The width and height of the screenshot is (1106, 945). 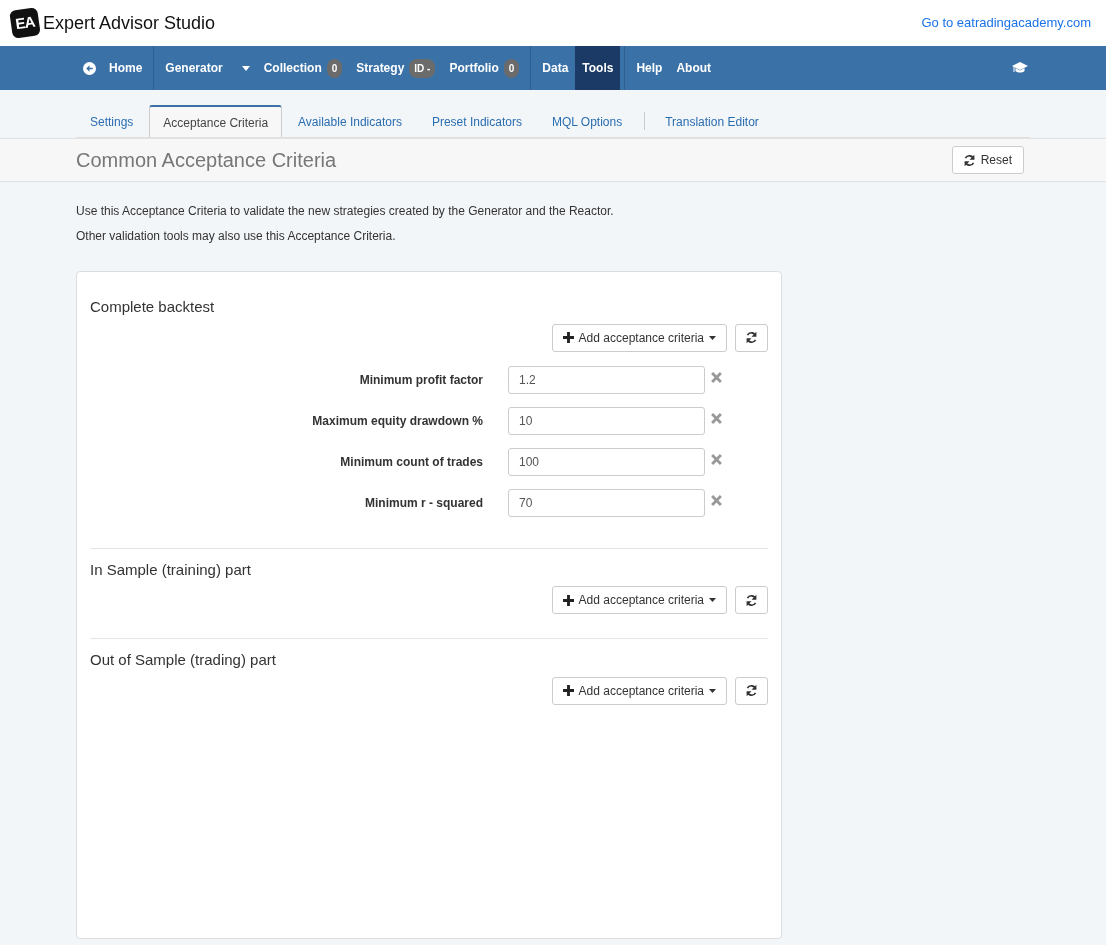 I want to click on graduation-cap-icon, so click(x=1020, y=68).